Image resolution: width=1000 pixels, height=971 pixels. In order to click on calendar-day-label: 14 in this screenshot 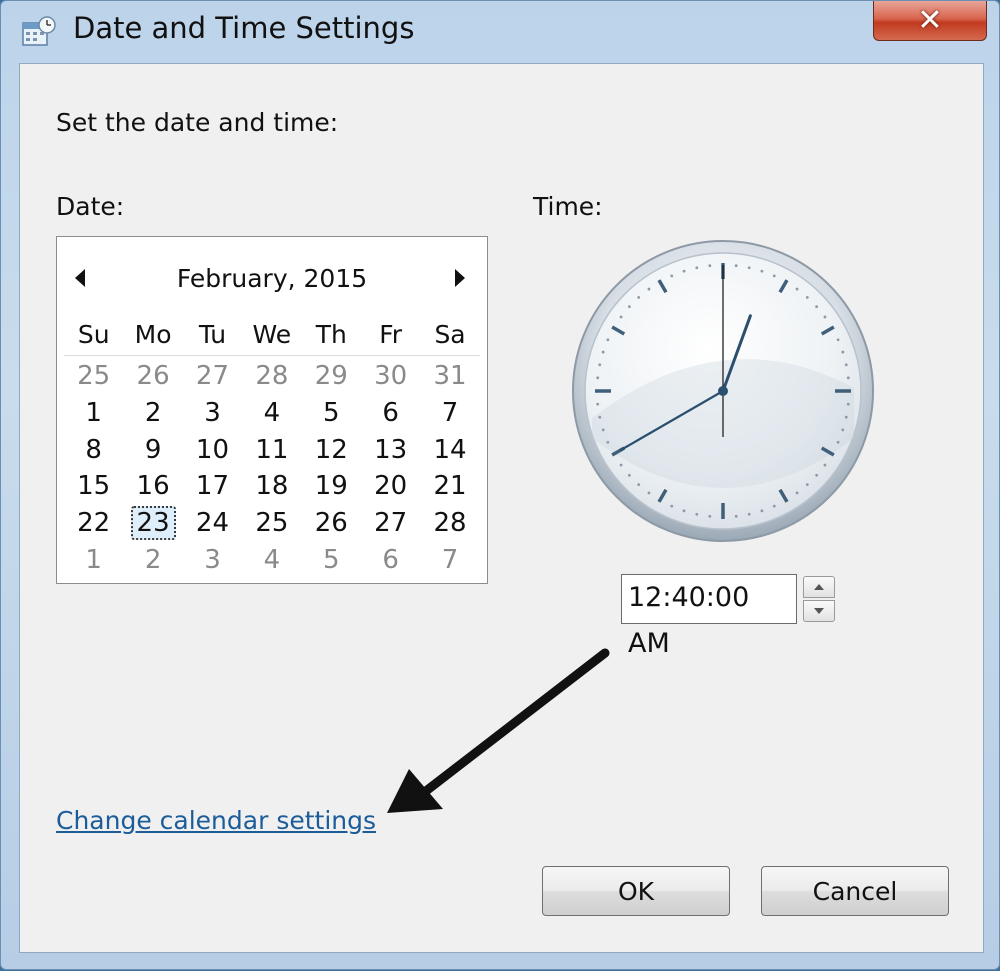, I will do `click(450, 449)`.